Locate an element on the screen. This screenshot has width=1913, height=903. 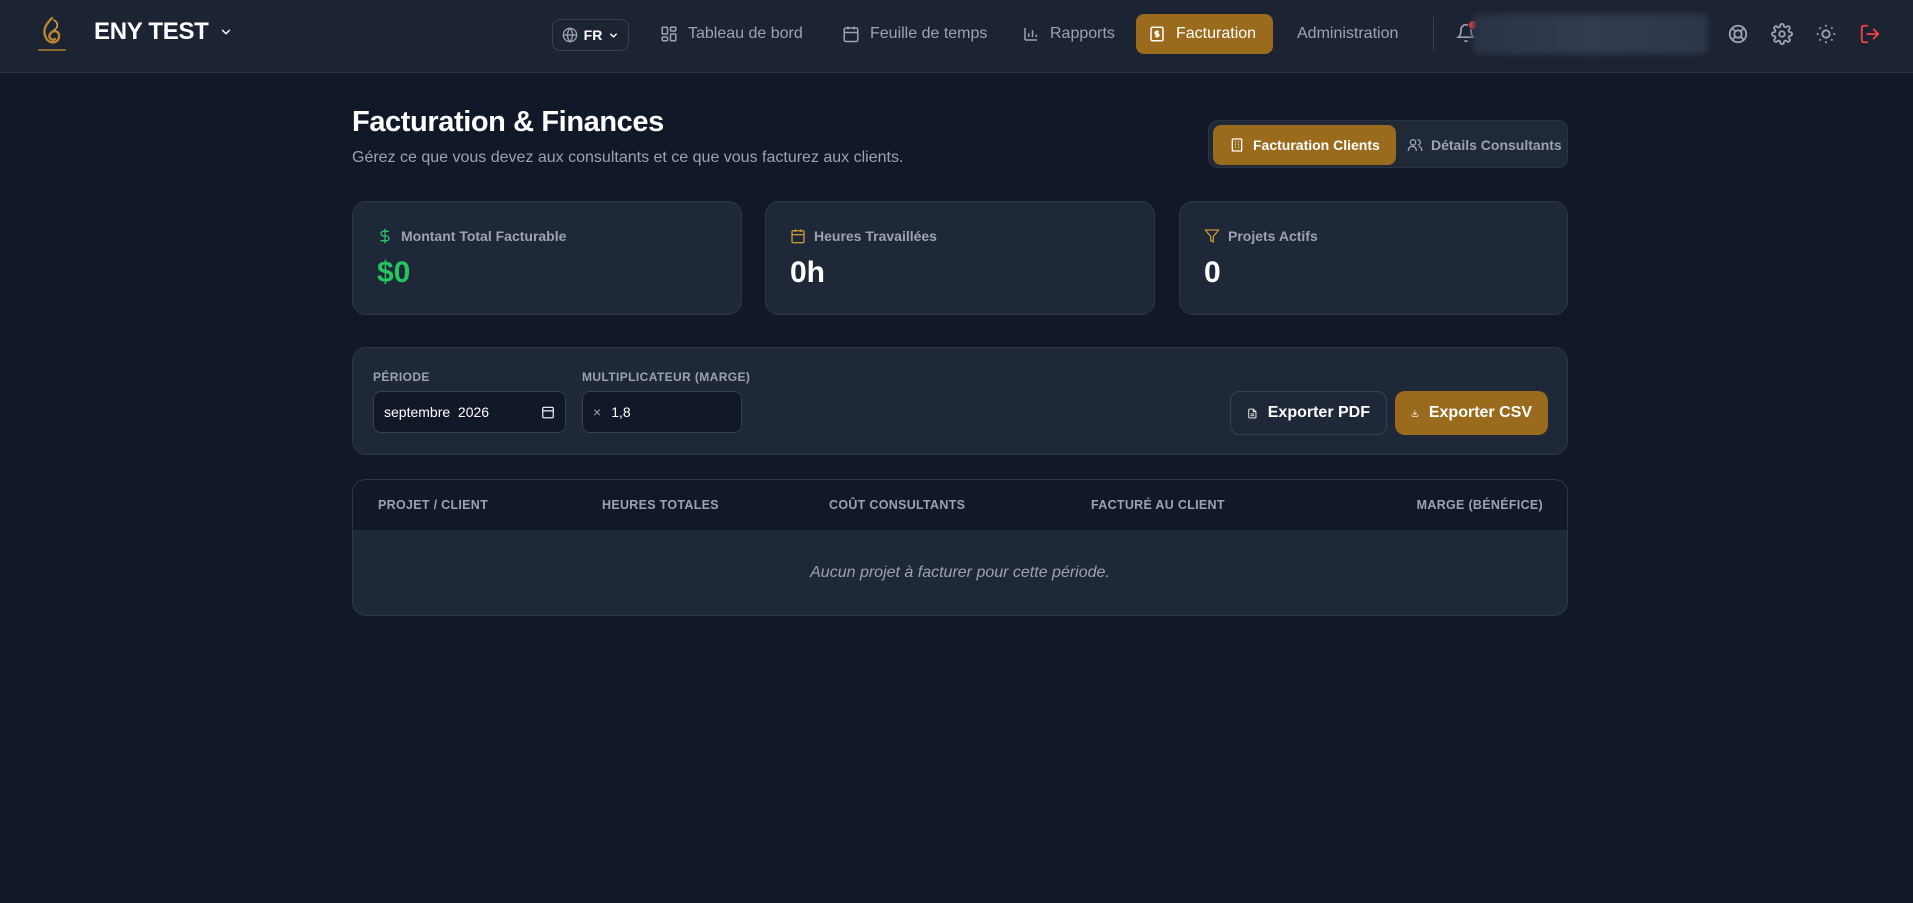
column-header-margin: Marge (Bénéfice) is located at coordinates (1479, 505).